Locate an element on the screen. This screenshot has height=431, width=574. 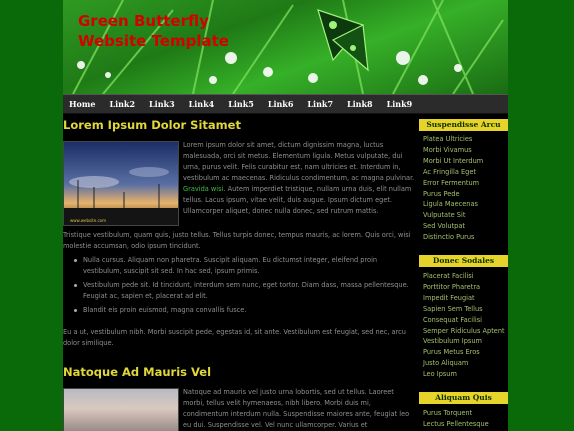
sidebar-link: Vulputate Sit is located at coordinates (465, 215).